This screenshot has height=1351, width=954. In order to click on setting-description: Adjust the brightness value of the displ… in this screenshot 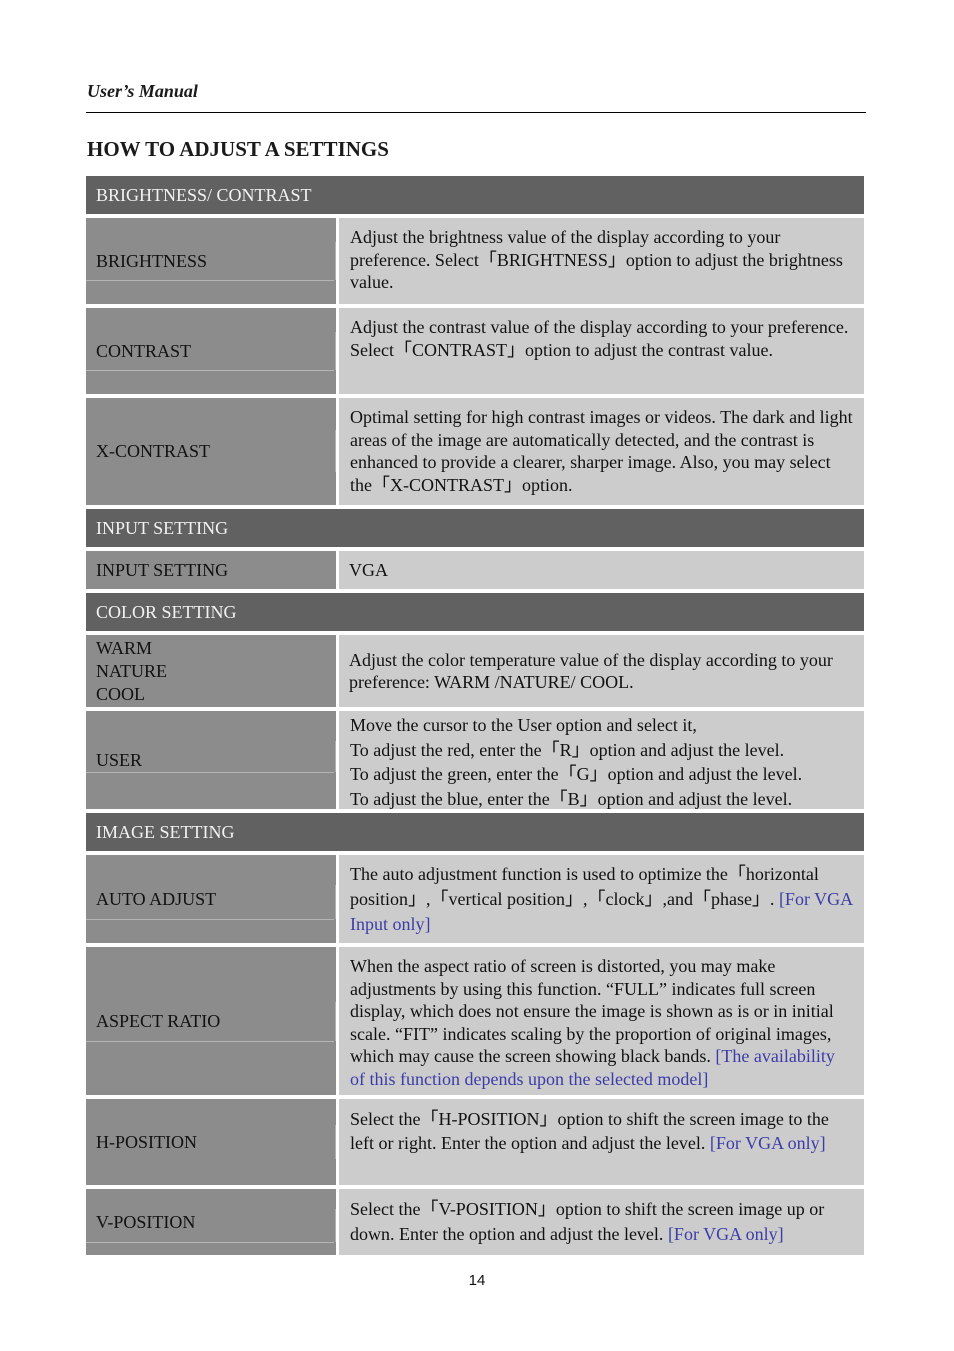, I will do `click(596, 259)`.